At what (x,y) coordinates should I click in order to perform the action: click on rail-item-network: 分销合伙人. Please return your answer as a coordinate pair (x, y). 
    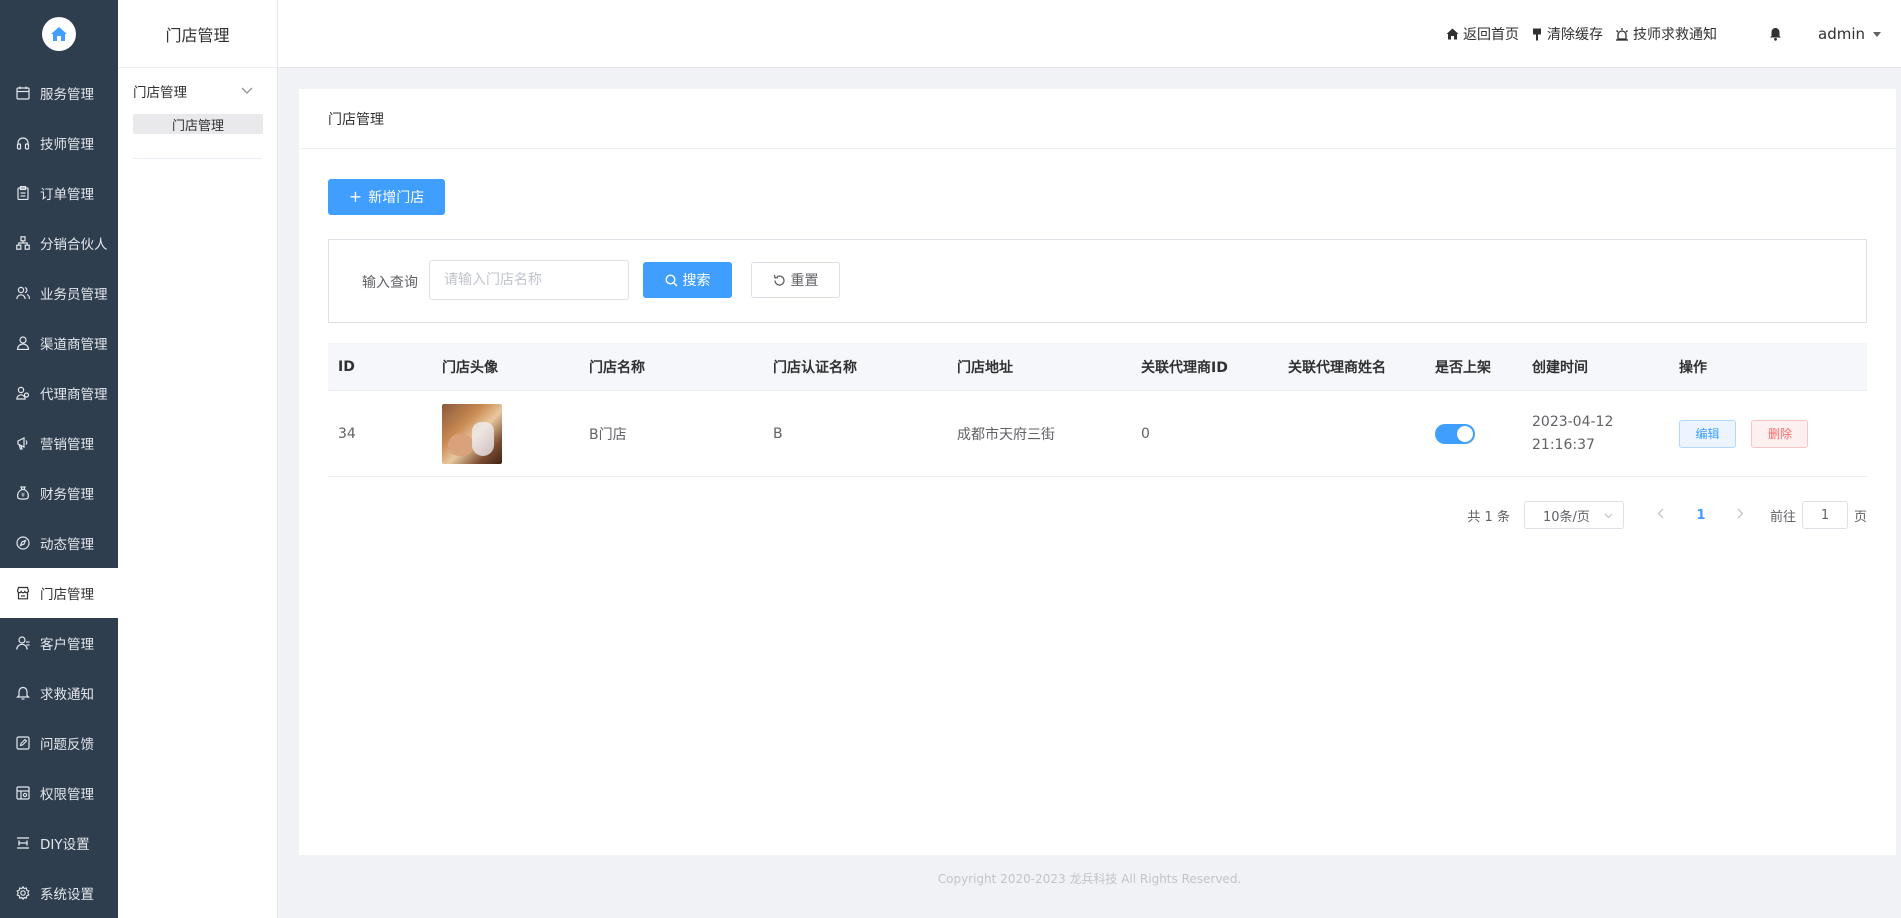
    Looking at the image, I should click on (59, 243).